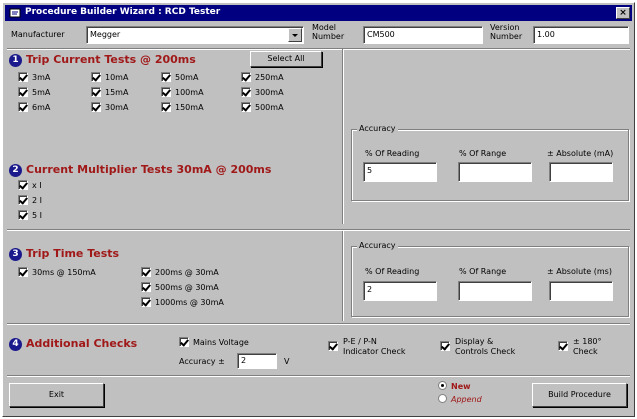  I want to click on accuracy-group-label: Accuracy, so click(377, 128).